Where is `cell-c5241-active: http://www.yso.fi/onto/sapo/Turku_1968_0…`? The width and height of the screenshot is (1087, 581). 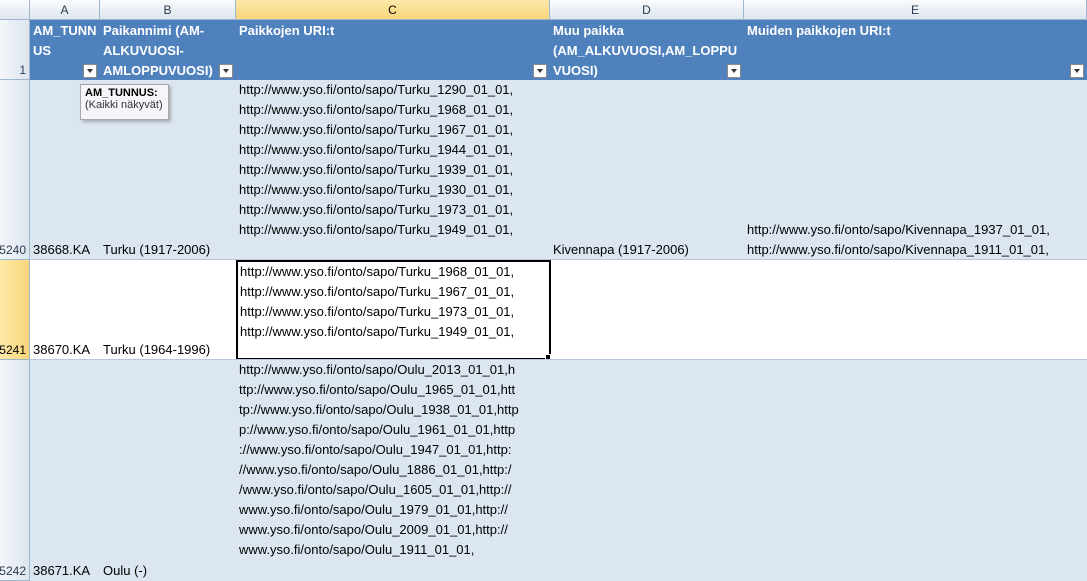 cell-c5241-active: http://www.yso.fi/onto/sapo/Turku_1968_0… is located at coordinates (393, 310).